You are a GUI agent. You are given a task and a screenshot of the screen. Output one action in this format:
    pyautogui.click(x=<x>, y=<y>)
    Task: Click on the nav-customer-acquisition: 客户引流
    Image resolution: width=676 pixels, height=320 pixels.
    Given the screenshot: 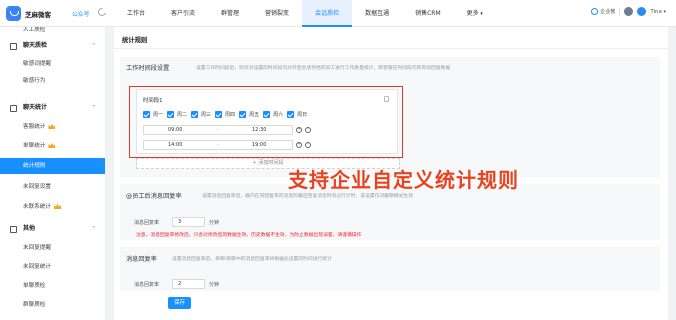 What is the action you would take?
    pyautogui.click(x=183, y=13)
    